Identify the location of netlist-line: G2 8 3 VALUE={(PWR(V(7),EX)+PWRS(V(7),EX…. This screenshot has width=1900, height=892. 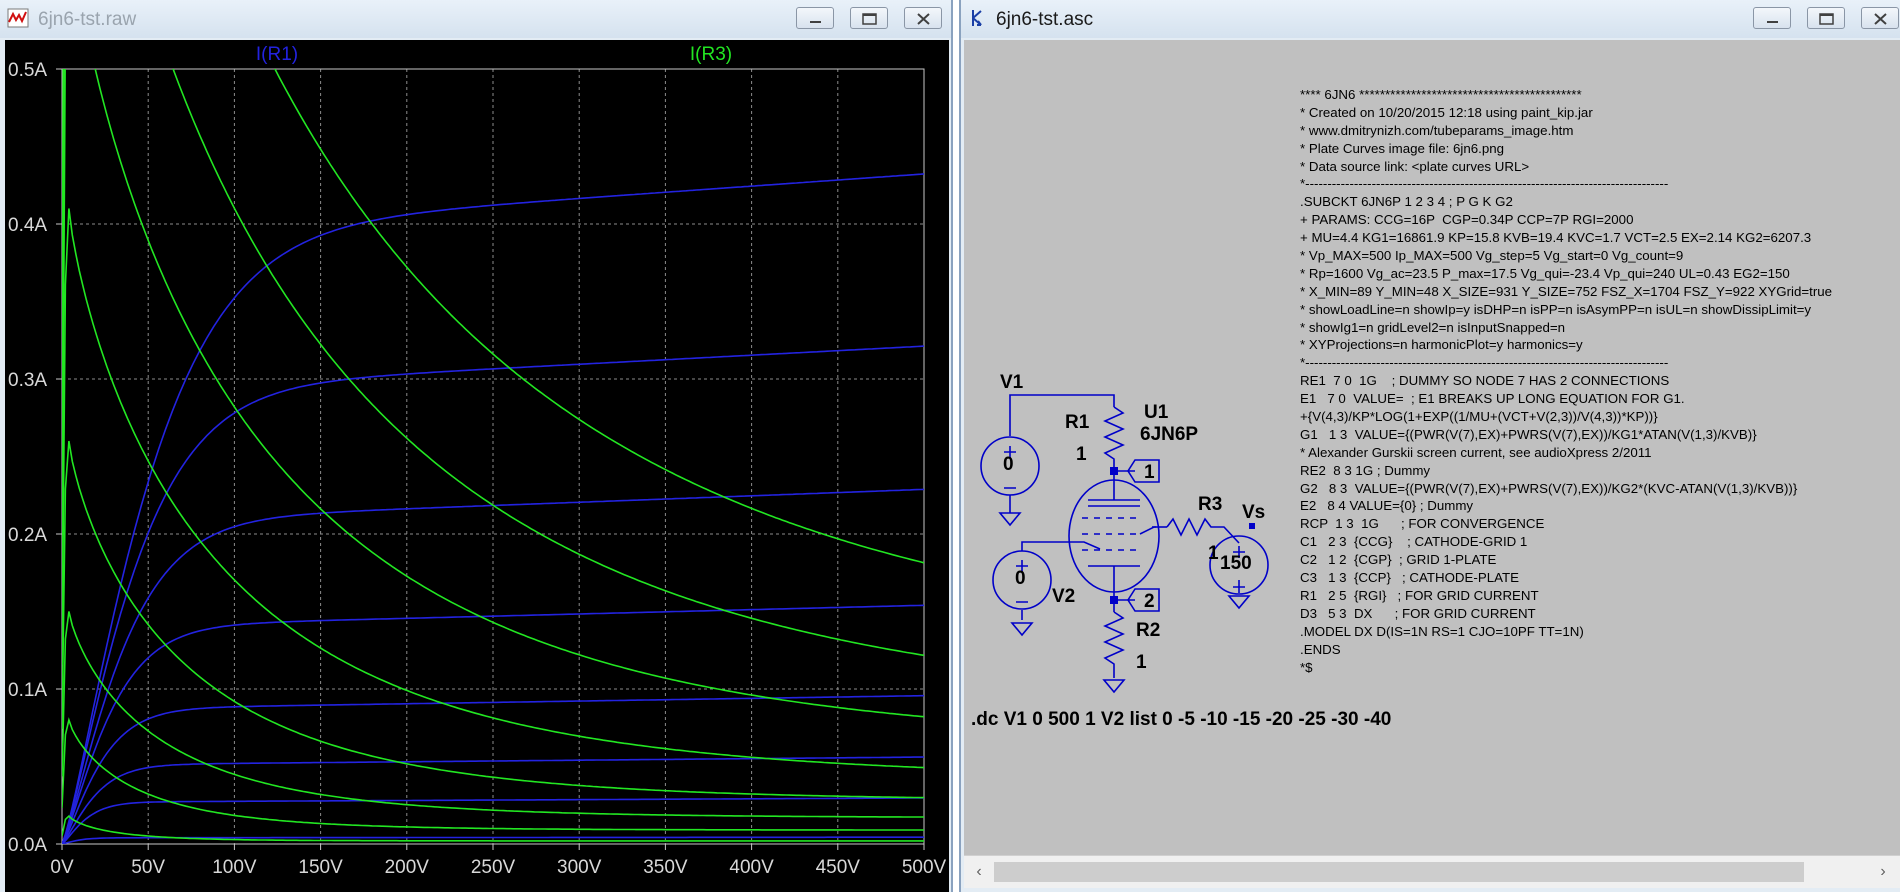
(1549, 488).